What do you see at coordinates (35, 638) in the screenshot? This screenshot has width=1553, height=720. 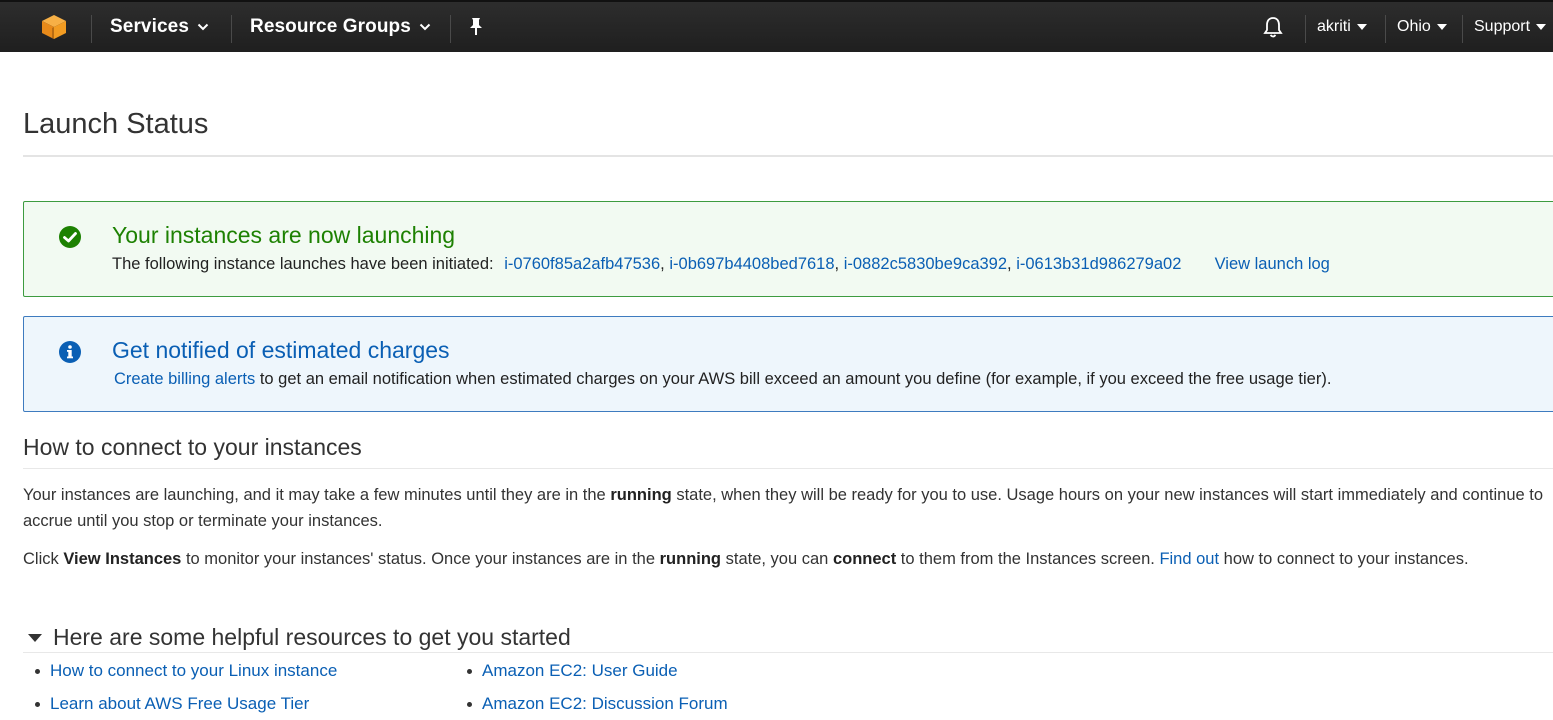 I see `triangle-down-icon` at bounding box center [35, 638].